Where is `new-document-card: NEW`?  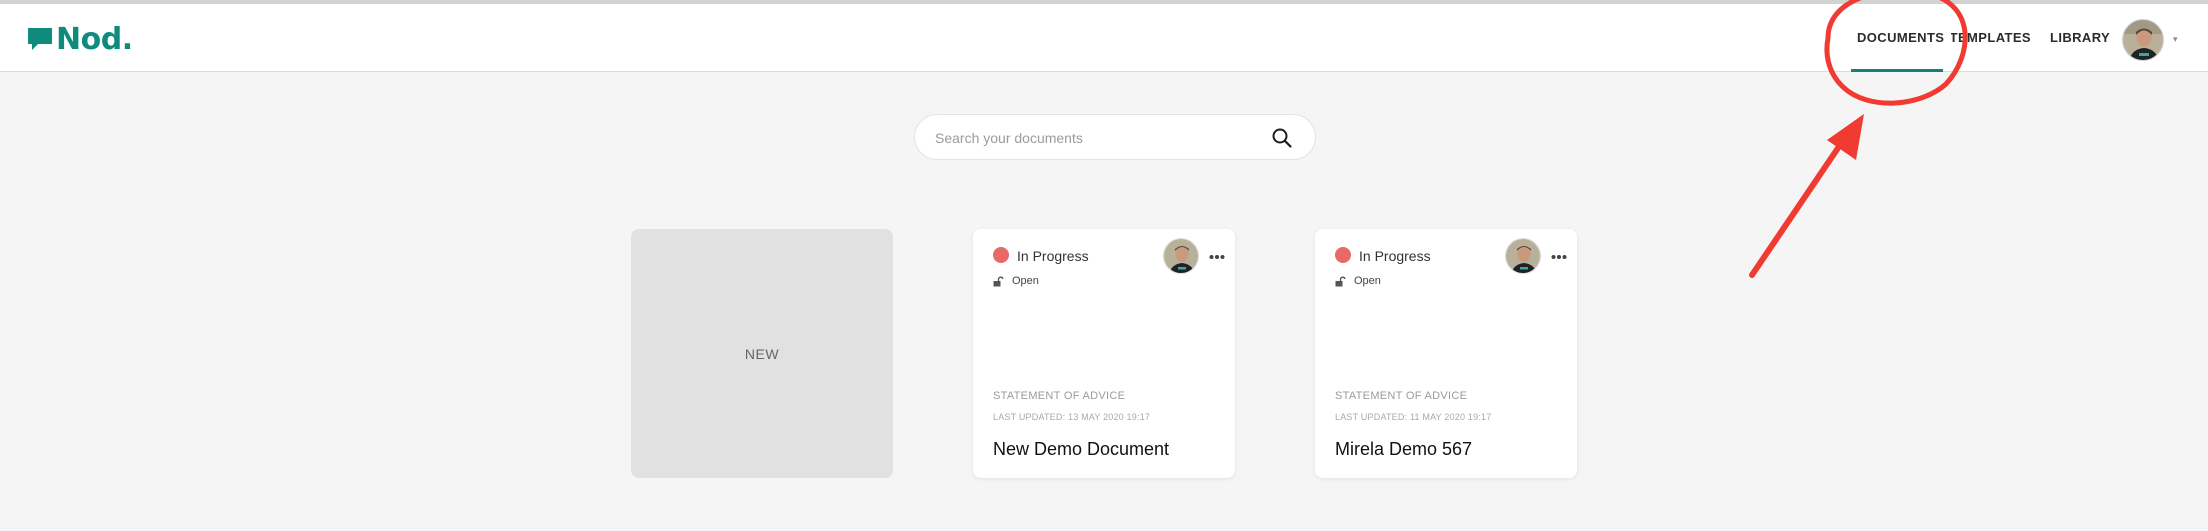
new-document-card: NEW is located at coordinates (762, 353).